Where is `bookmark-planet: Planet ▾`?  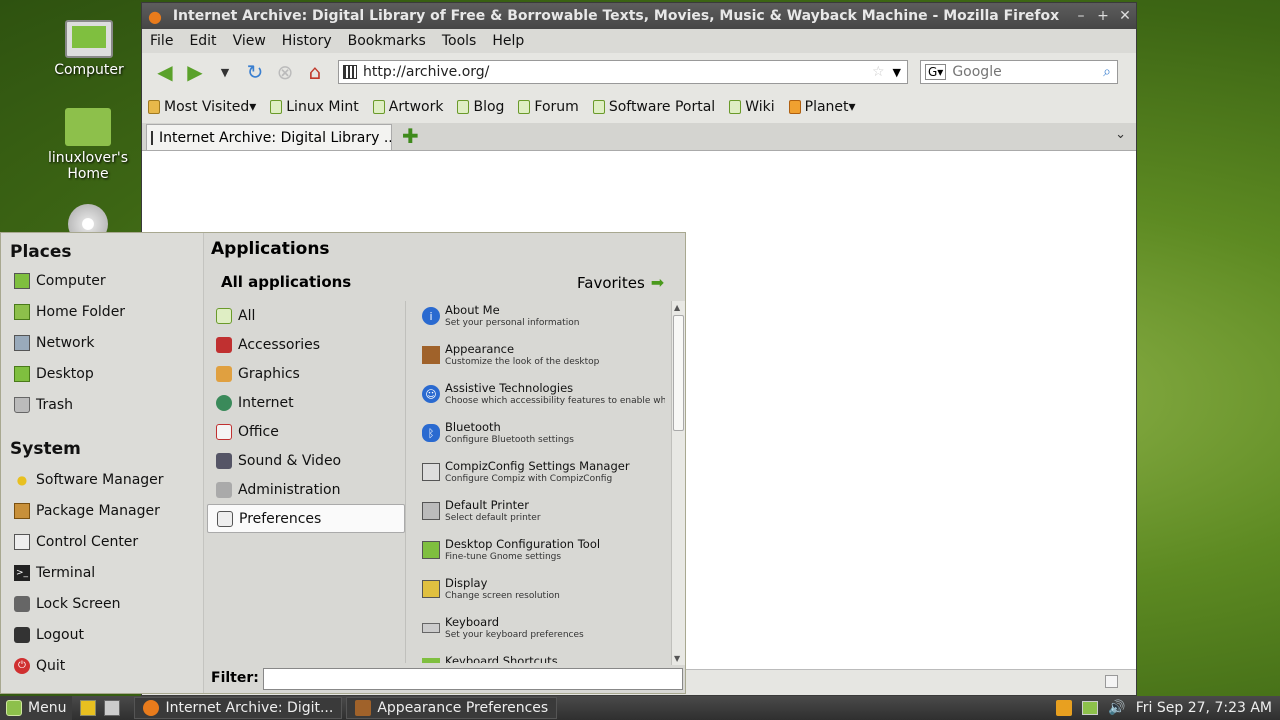 bookmark-planet: Planet ▾ is located at coordinates (822, 107).